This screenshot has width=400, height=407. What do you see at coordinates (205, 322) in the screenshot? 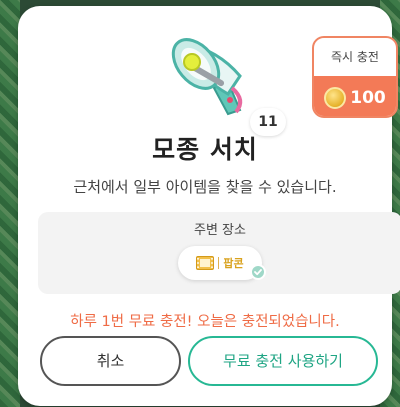
I see `free-charge-notice: 하루 1번 무료 충전! 오늘은 충전되었습니다.` at bounding box center [205, 322].